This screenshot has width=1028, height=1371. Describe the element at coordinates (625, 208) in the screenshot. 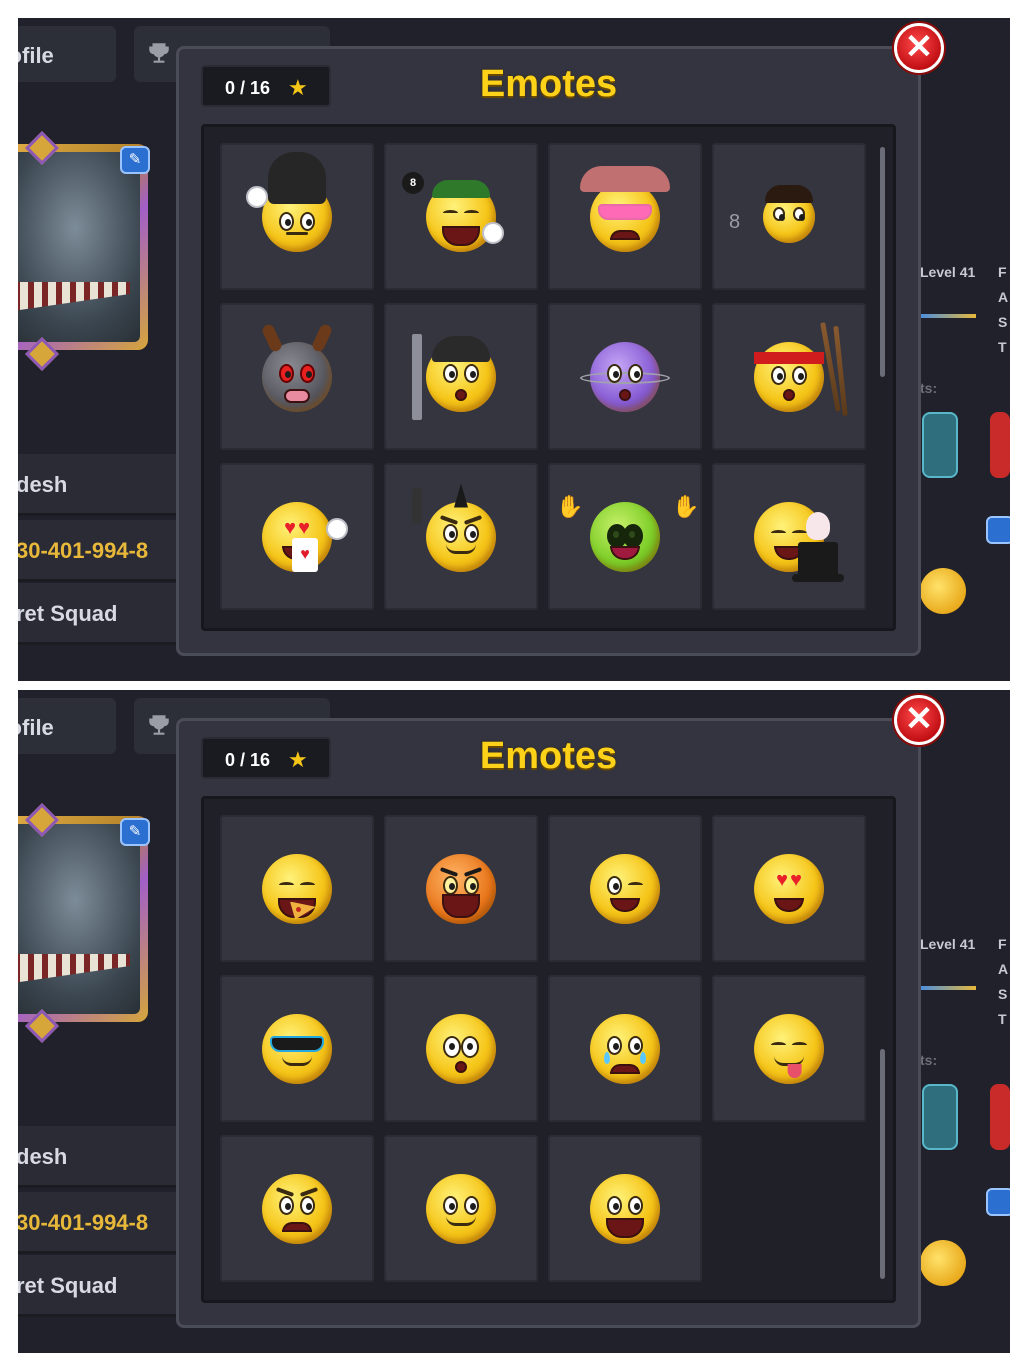

I see `cowgirl-sunglasses-emote` at that location.